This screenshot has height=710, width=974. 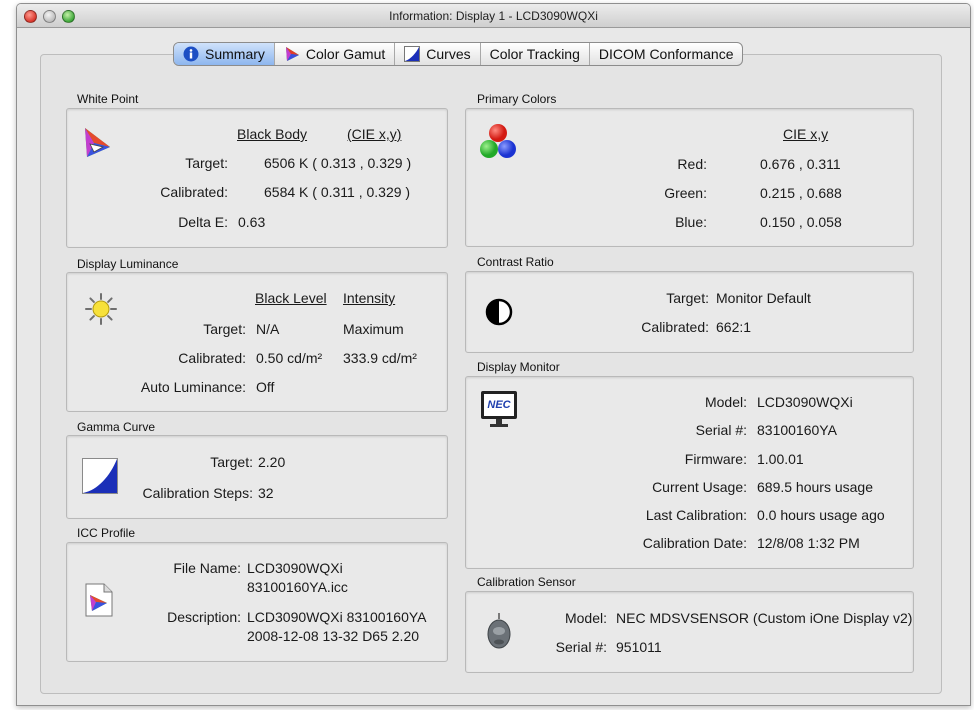 What do you see at coordinates (337, 192) in the screenshot?
I see `white-point-calibrated-value: 6584 K ( 0.311 , 0.329 )` at bounding box center [337, 192].